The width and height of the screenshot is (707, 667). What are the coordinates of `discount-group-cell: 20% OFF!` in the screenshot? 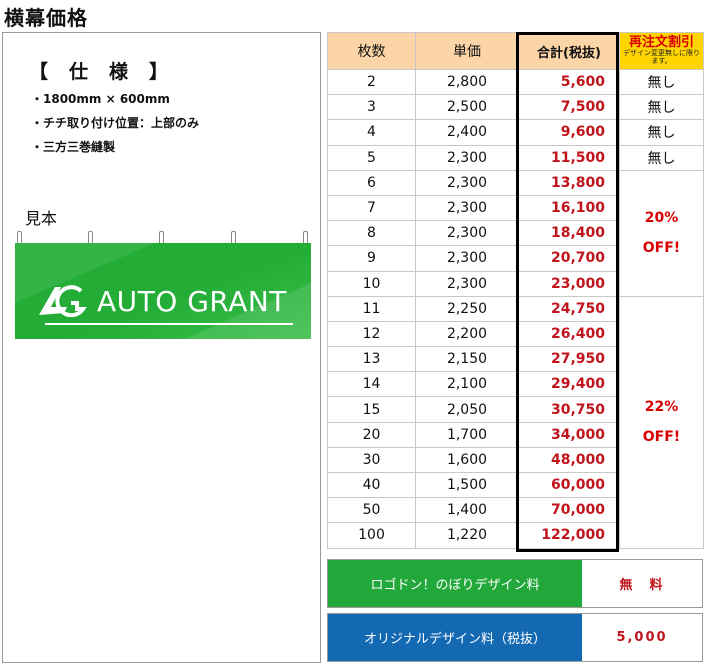 It's located at (661, 233).